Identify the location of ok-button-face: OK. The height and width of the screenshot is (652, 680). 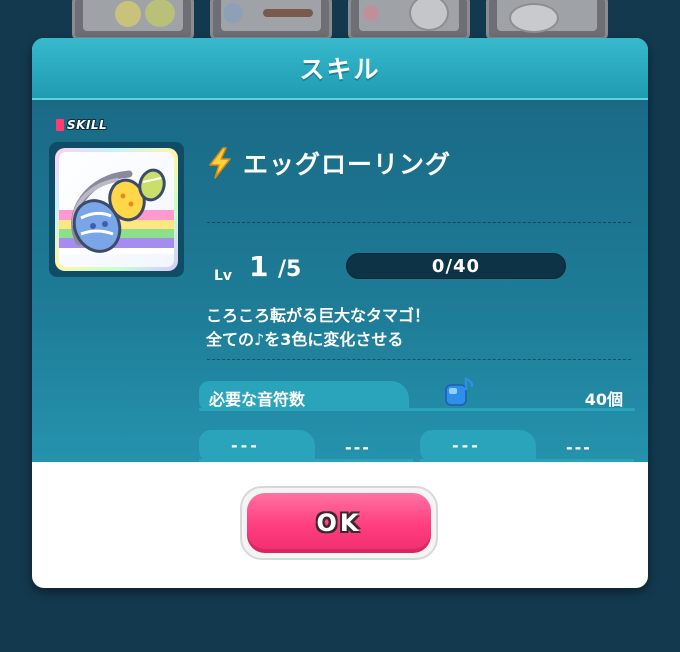
(339, 523).